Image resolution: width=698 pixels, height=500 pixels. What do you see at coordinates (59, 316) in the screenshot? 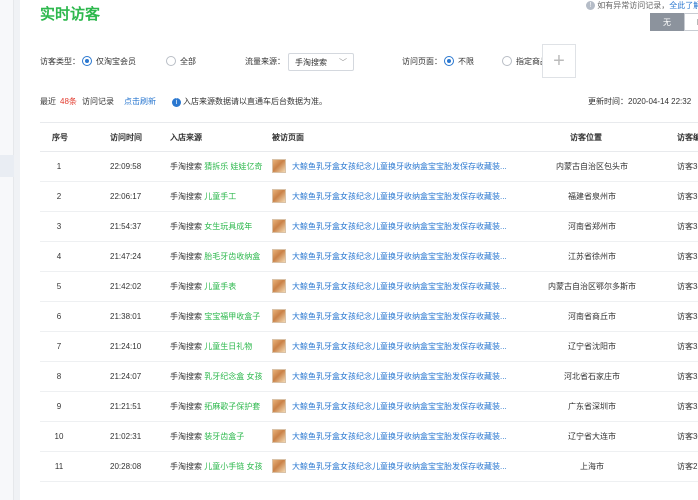
I see `row-no: 6` at bounding box center [59, 316].